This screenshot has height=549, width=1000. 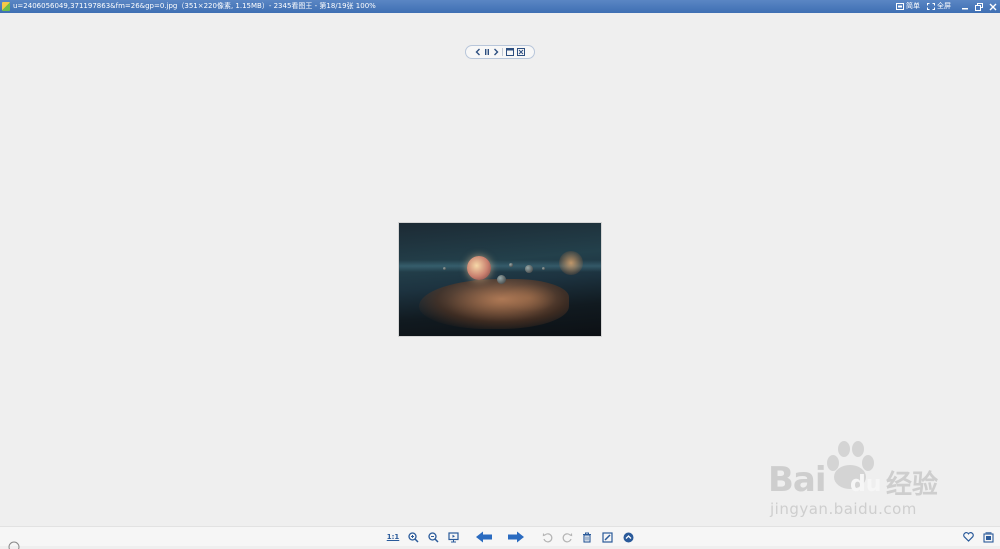 I want to click on baidu-watermark: Bai du 经验 jingyan.baidu.com, so click(x=863, y=482).